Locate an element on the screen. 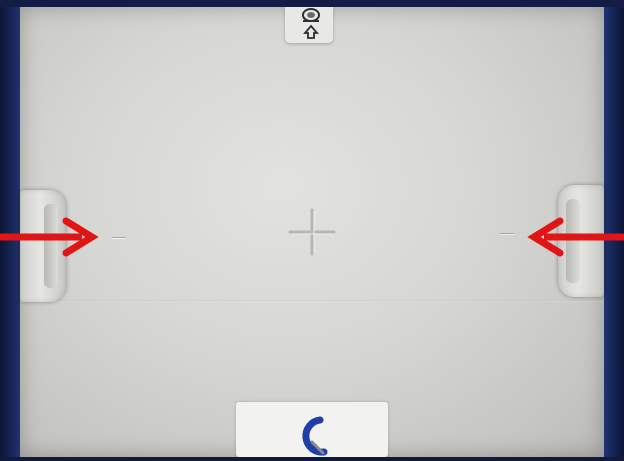 The width and height of the screenshot is (624, 461). arrow-left-icon is located at coordinates (575, 237).